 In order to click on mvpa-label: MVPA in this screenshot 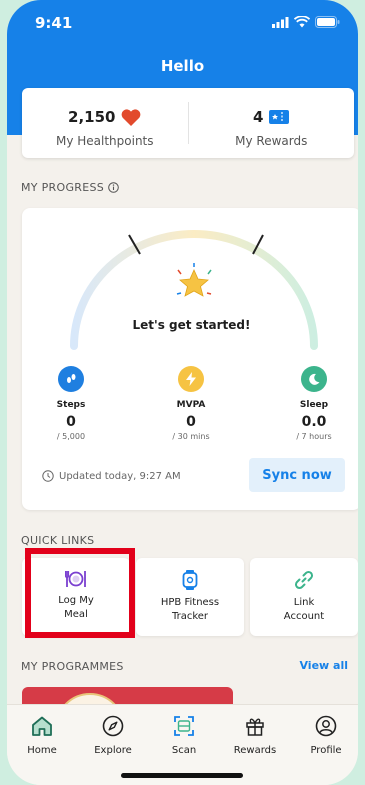, I will do `click(191, 405)`.